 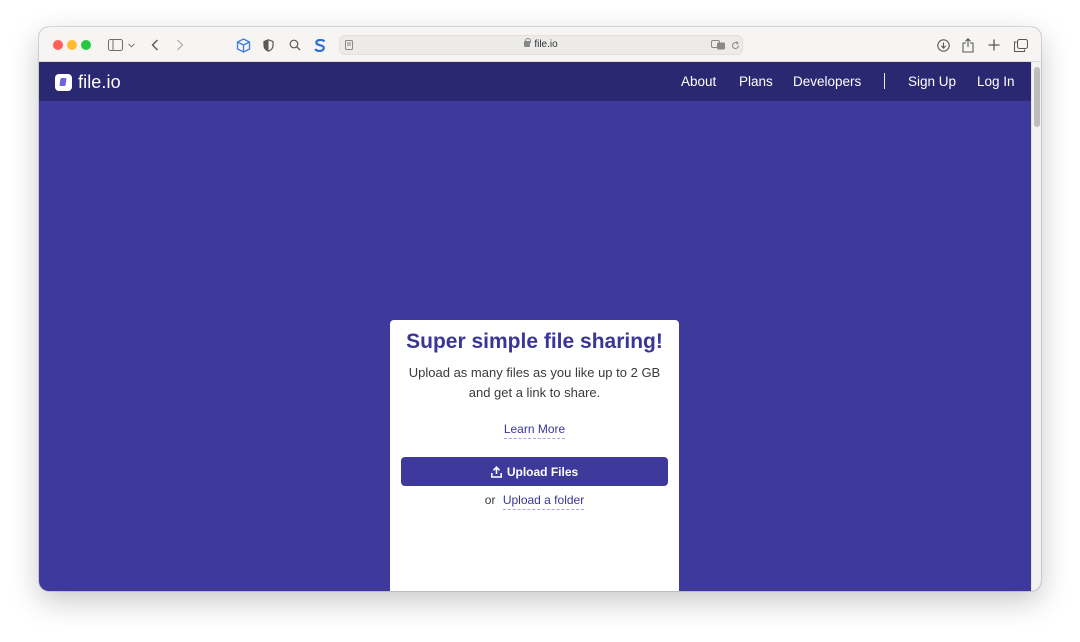 I want to click on browser-toolbar: file.io, so click(x=540, y=44).